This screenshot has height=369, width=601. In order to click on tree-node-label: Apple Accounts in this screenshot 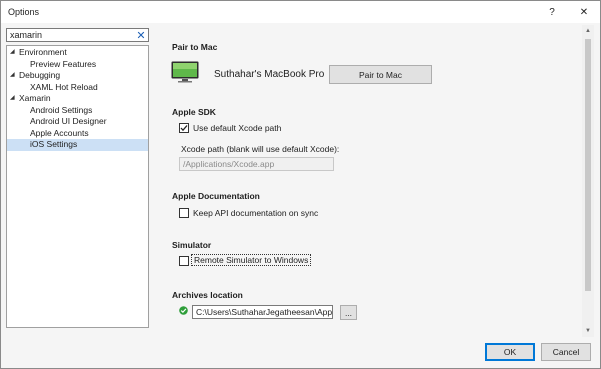, I will do `click(59, 132)`.